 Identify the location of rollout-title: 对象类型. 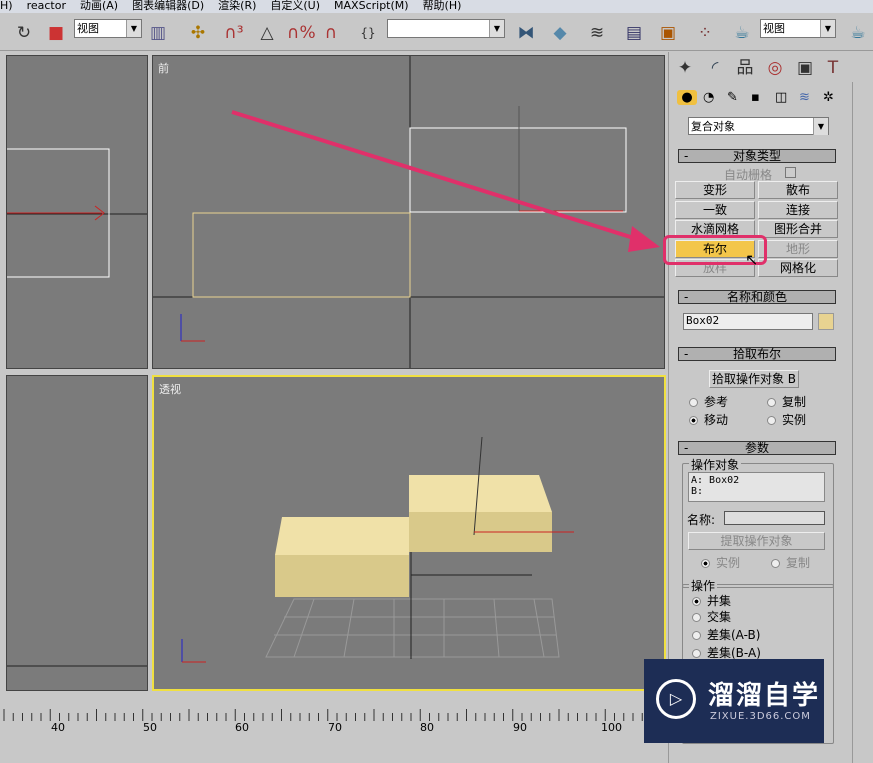
(756, 156).